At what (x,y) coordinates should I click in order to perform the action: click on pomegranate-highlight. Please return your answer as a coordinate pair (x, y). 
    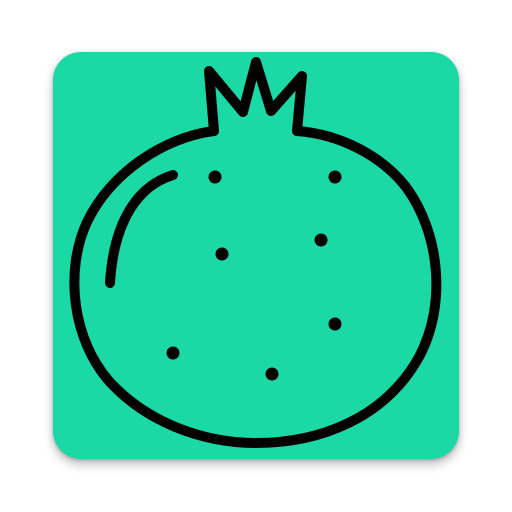
    Looking at the image, I should click on (141, 229).